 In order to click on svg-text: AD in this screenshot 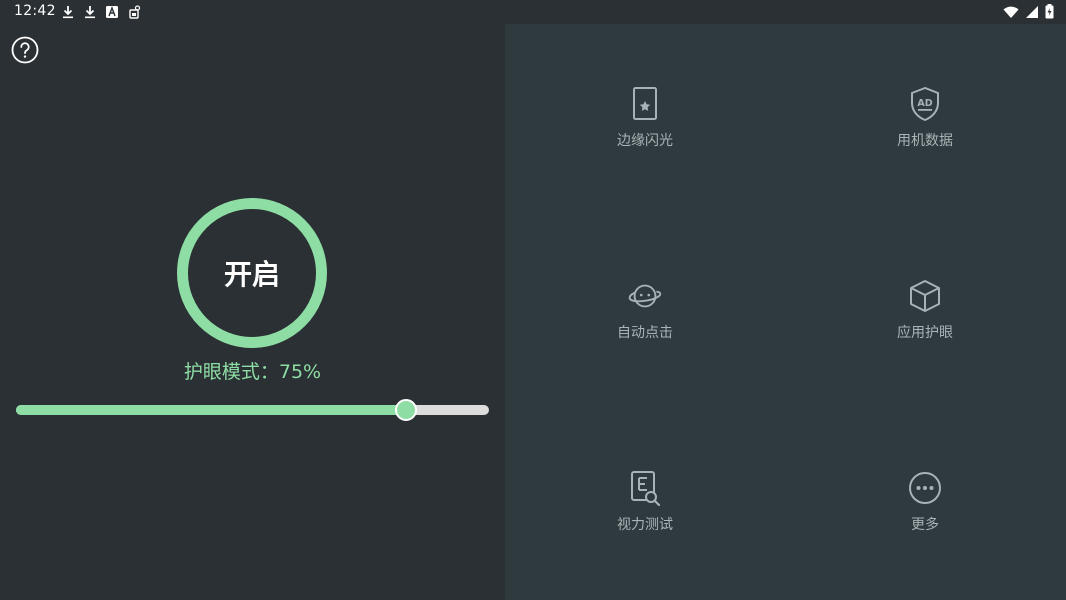, I will do `click(924, 103)`.